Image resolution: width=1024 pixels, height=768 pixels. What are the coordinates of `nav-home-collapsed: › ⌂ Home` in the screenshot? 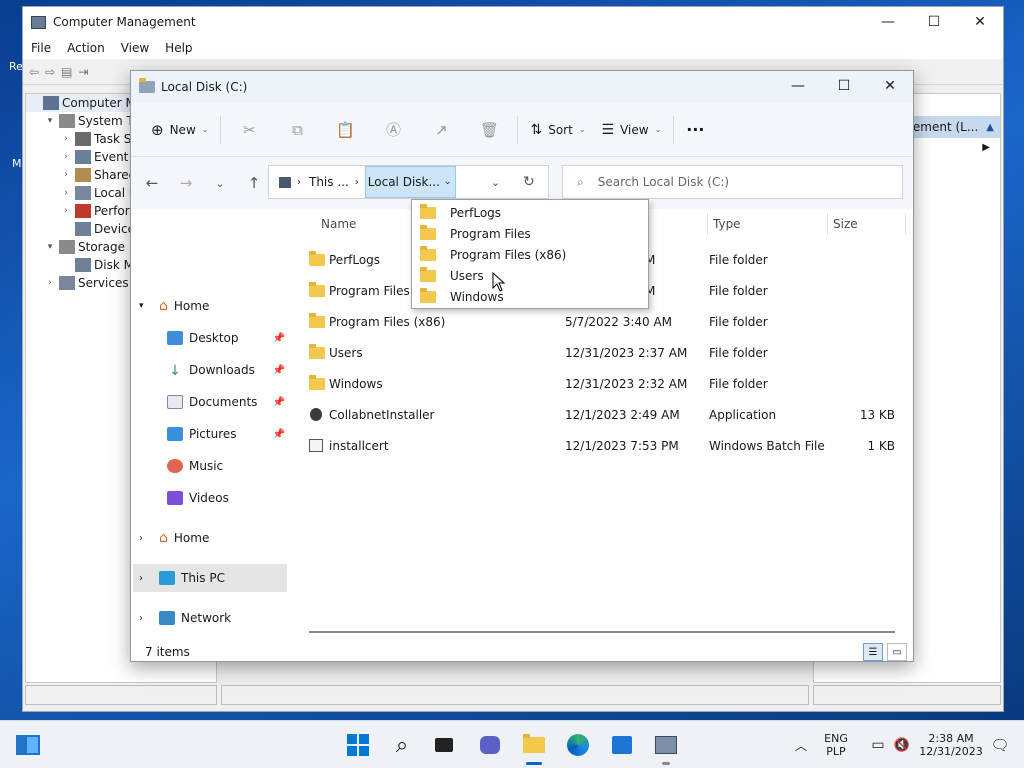 It's located at (210, 538).